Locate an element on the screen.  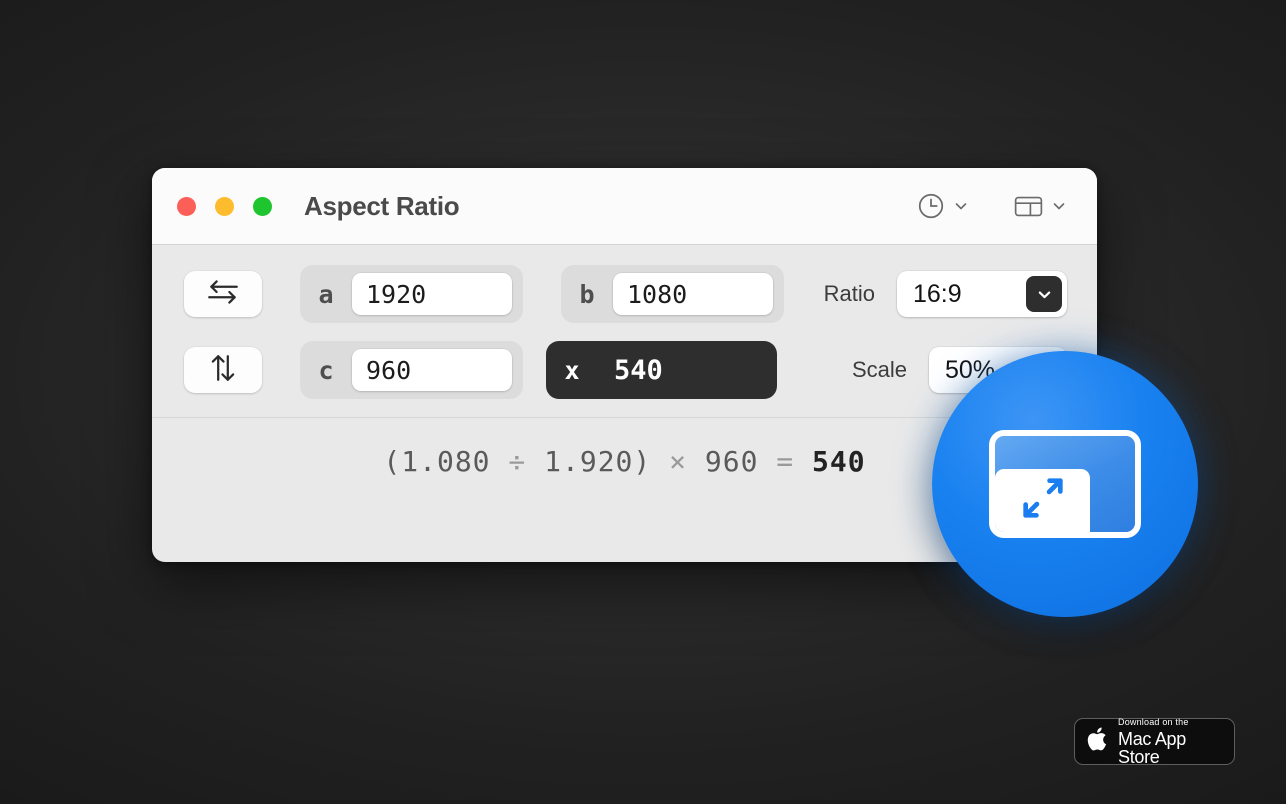
field-group-b: b is located at coordinates (672, 294).